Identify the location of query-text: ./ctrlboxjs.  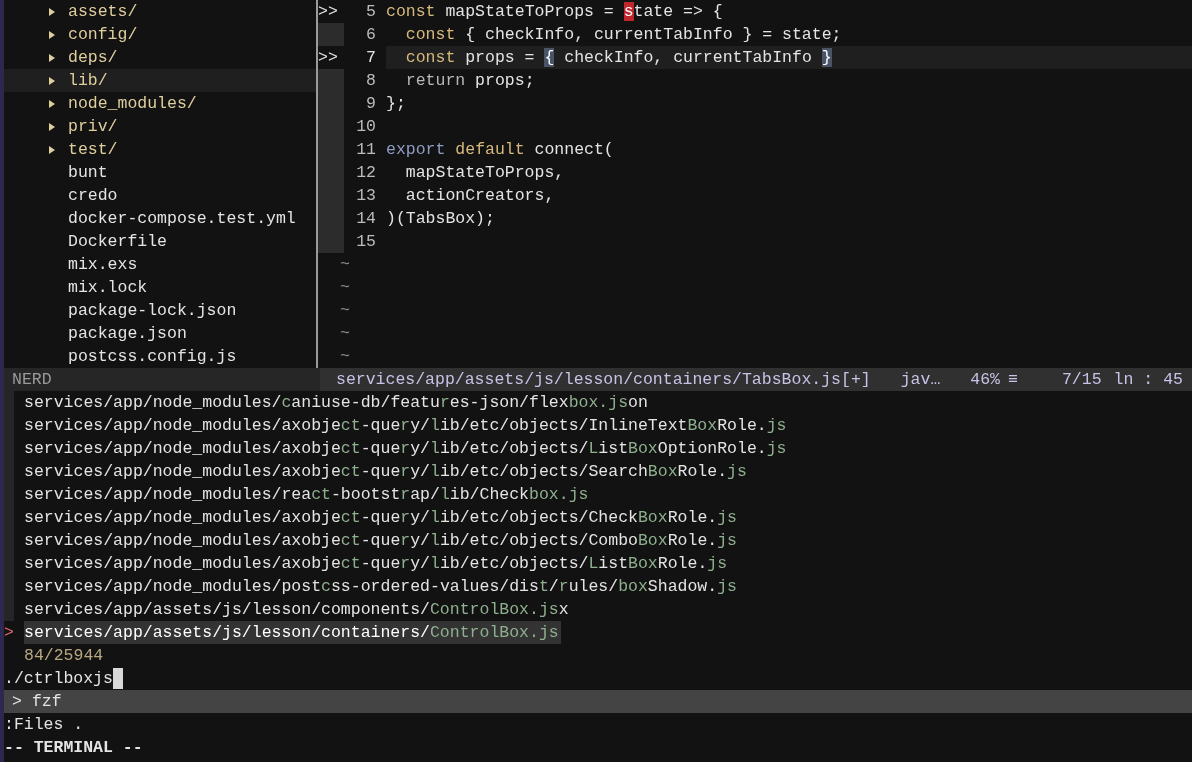
(58, 679).